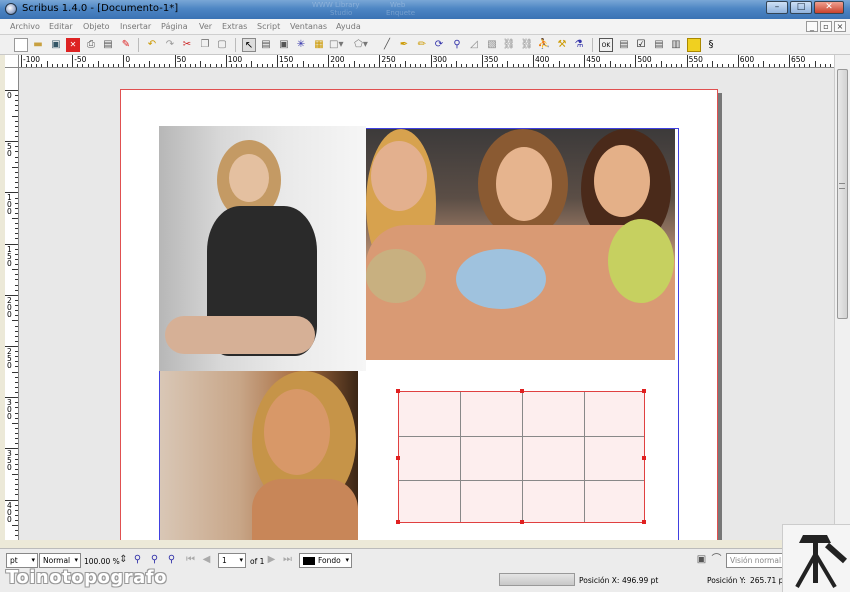 This screenshot has width=850, height=592. What do you see at coordinates (232, 560) in the screenshot?
I see `page-select: 1 ▾` at bounding box center [232, 560].